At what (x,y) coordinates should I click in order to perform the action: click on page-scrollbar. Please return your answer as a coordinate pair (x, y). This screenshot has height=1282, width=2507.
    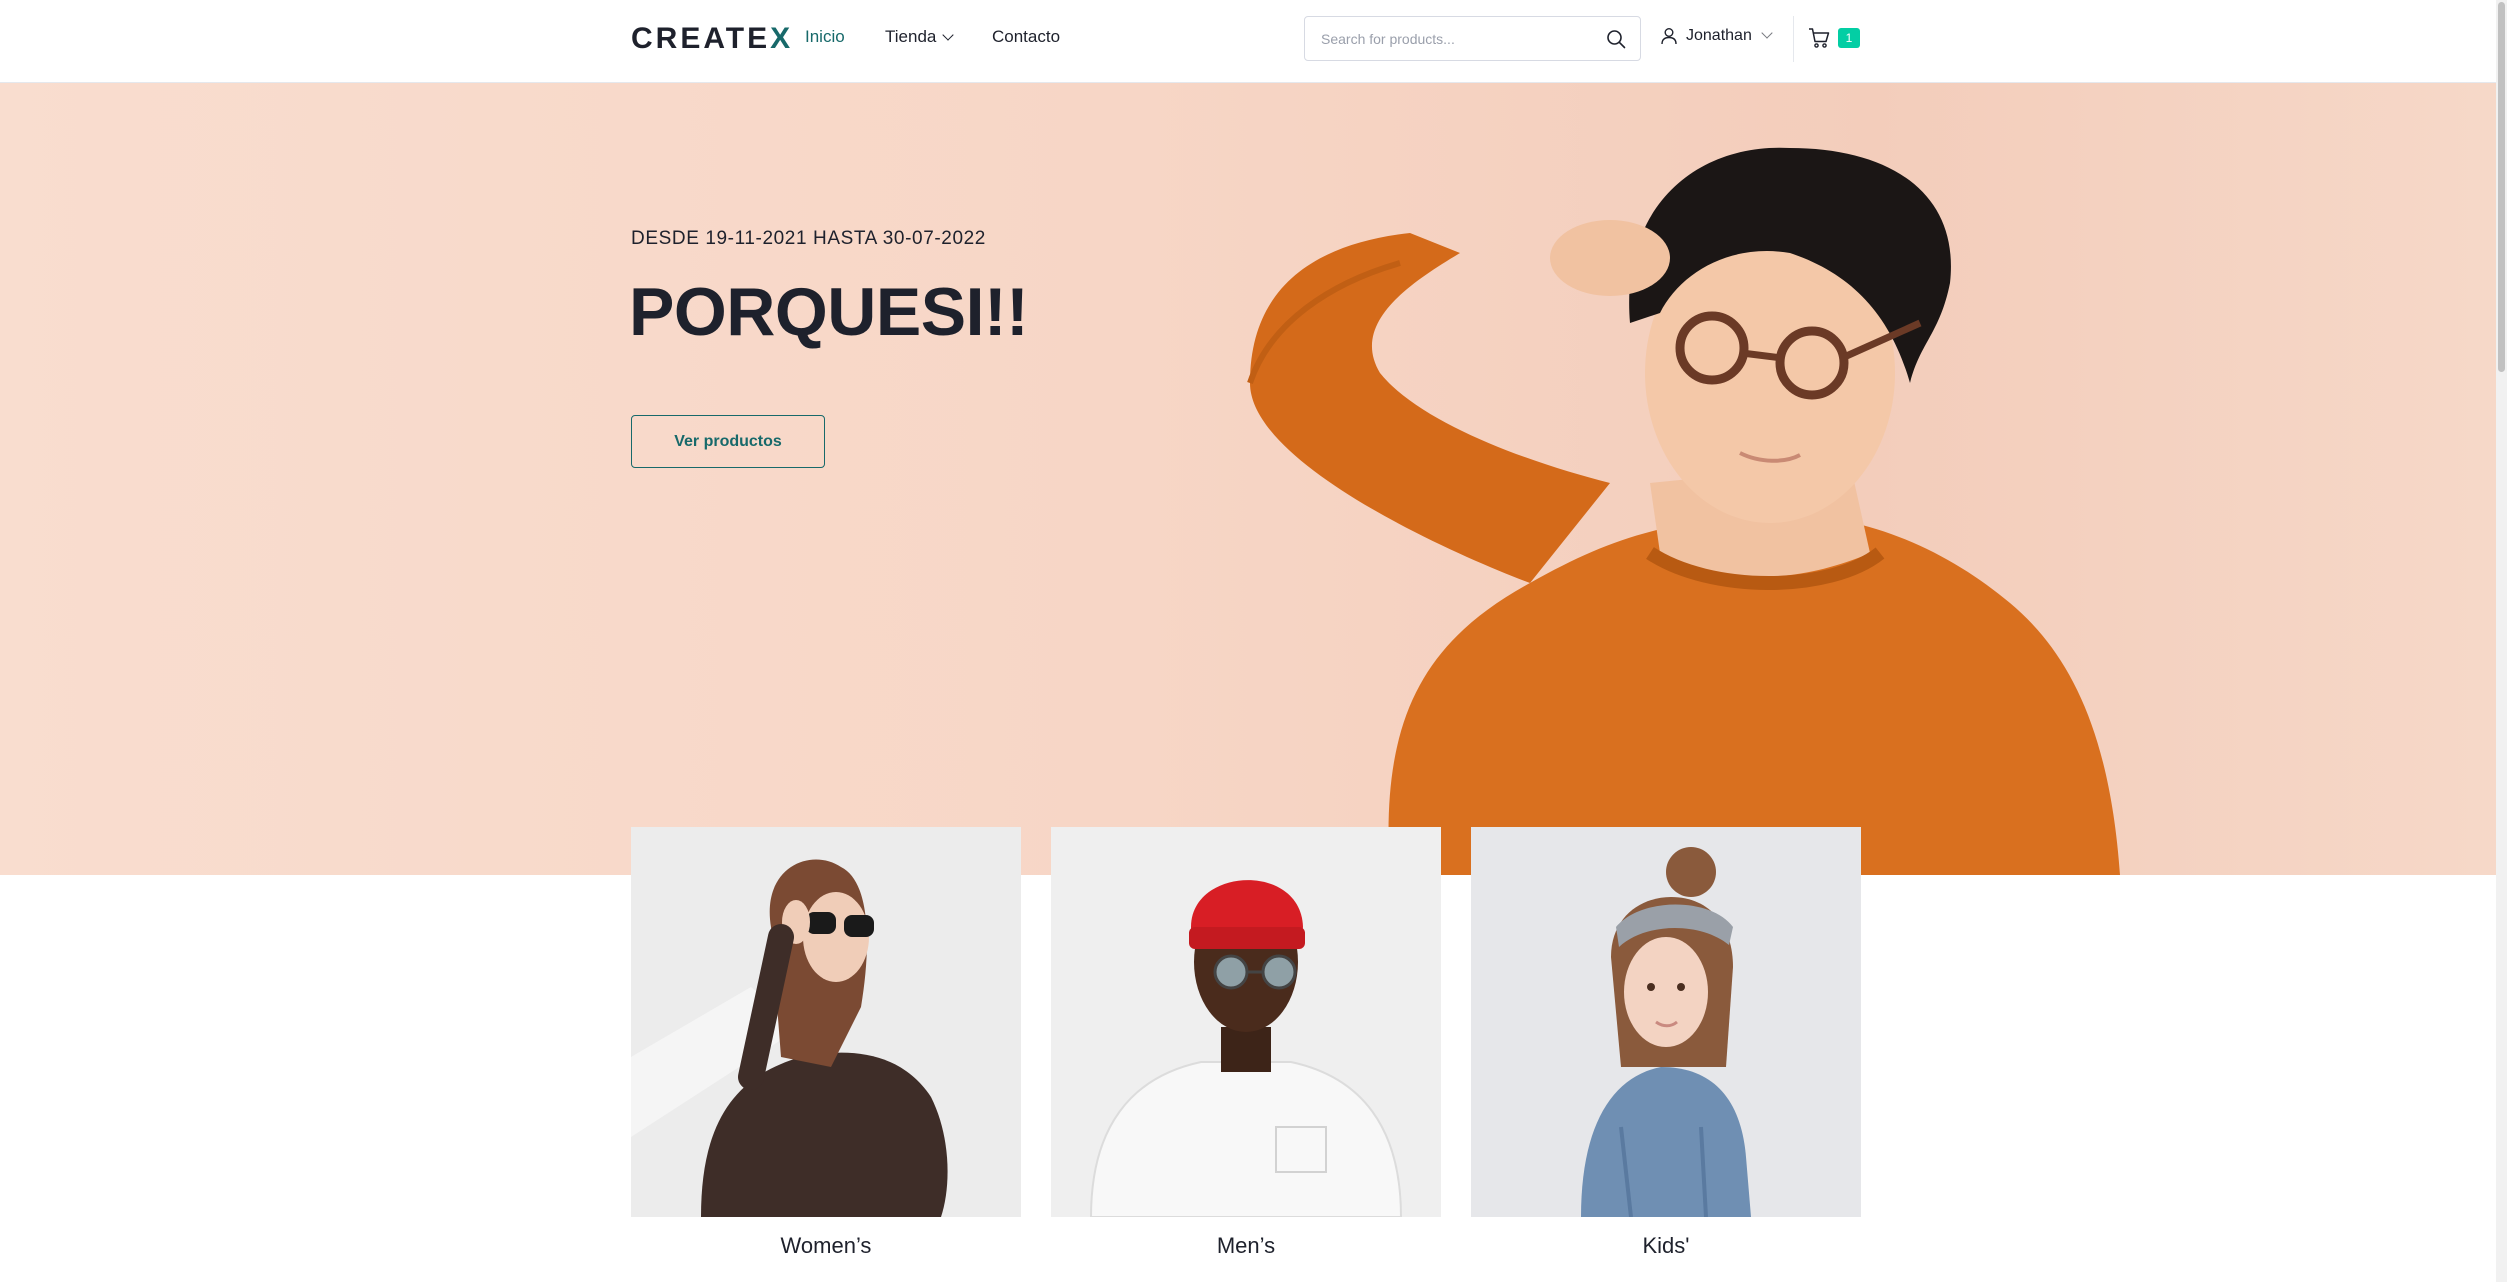
    Looking at the image, I should click on (2501, 641).